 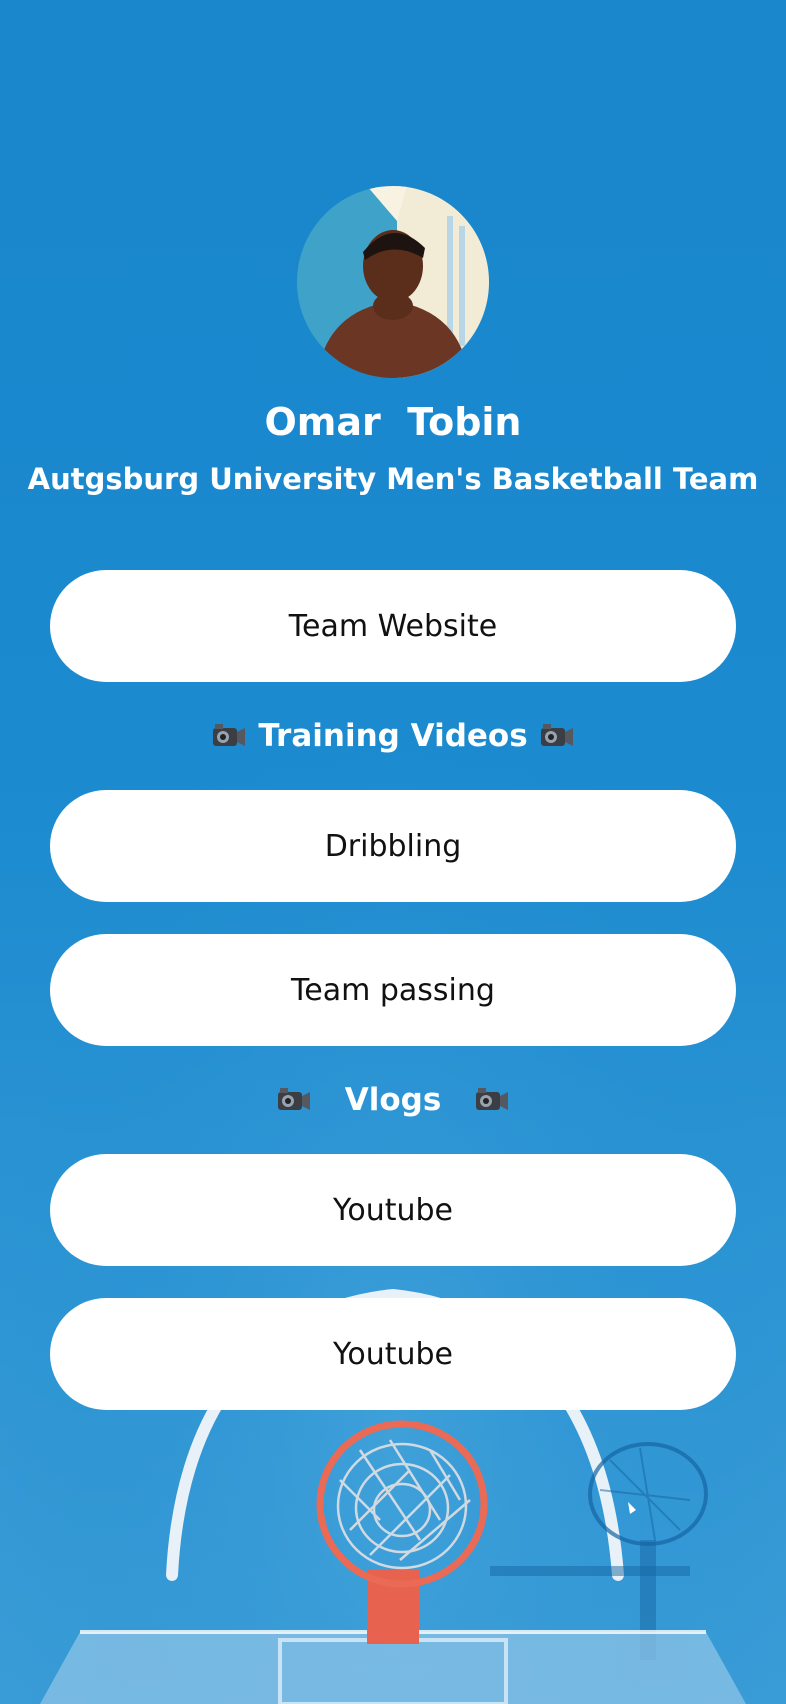 I want to click on training-videos-title: Training Videos, so click(x=393, y=736).